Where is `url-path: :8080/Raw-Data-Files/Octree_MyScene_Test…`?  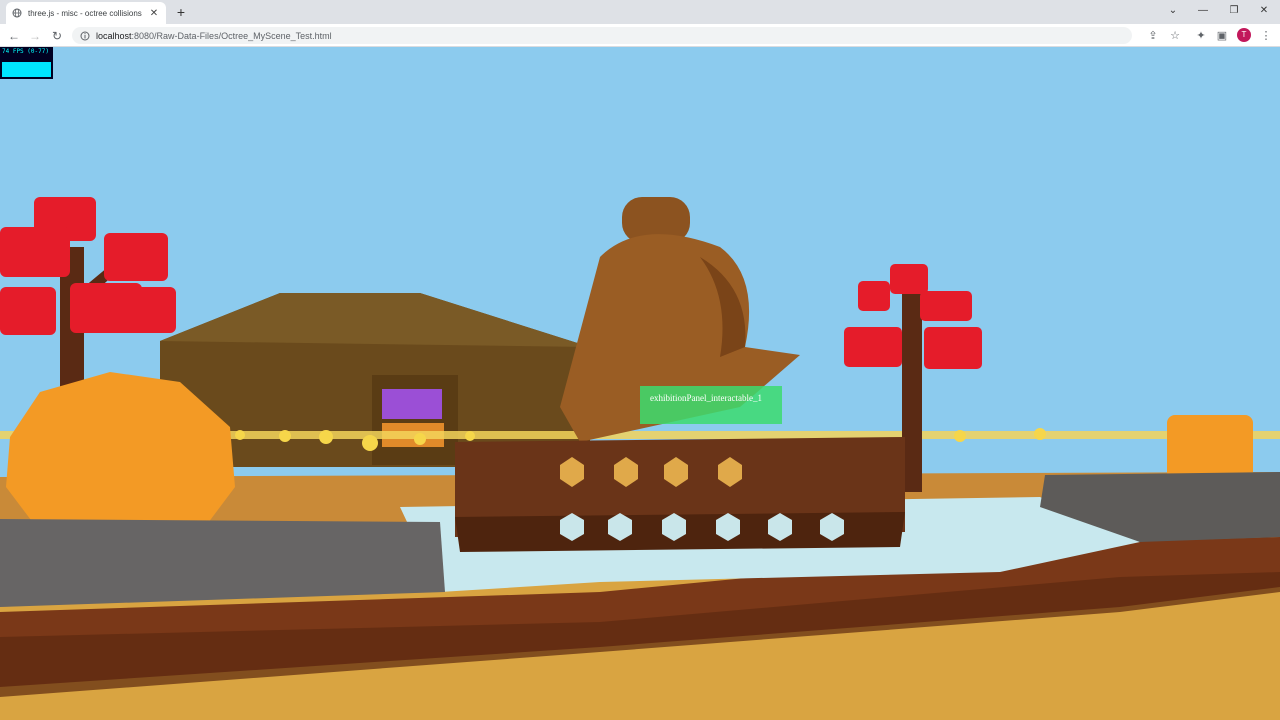 url-path: :8080/Raw-Data-Files/Octree_MyScene_Test… is located at coordinates (231, 35).